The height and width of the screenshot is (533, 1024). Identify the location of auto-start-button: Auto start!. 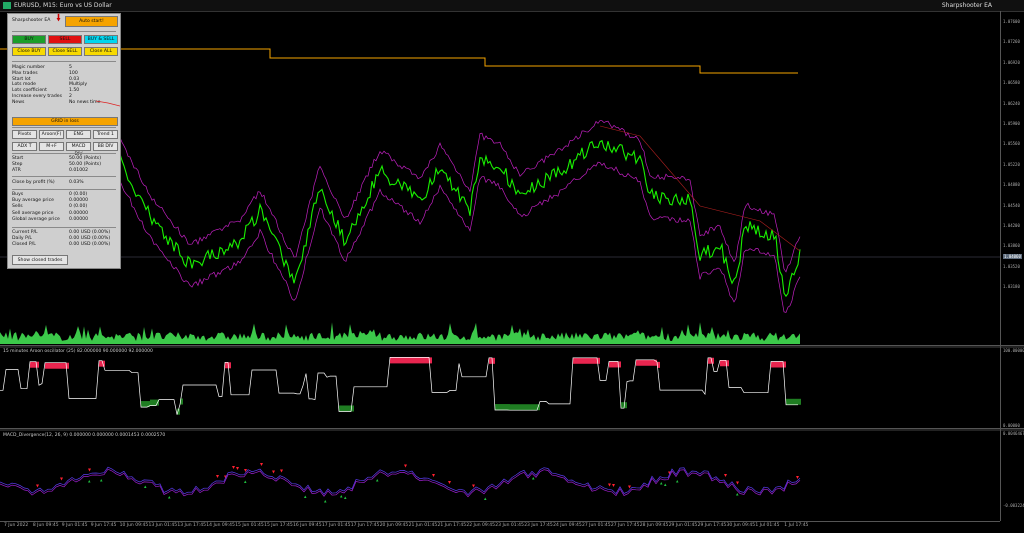
(91, 21).